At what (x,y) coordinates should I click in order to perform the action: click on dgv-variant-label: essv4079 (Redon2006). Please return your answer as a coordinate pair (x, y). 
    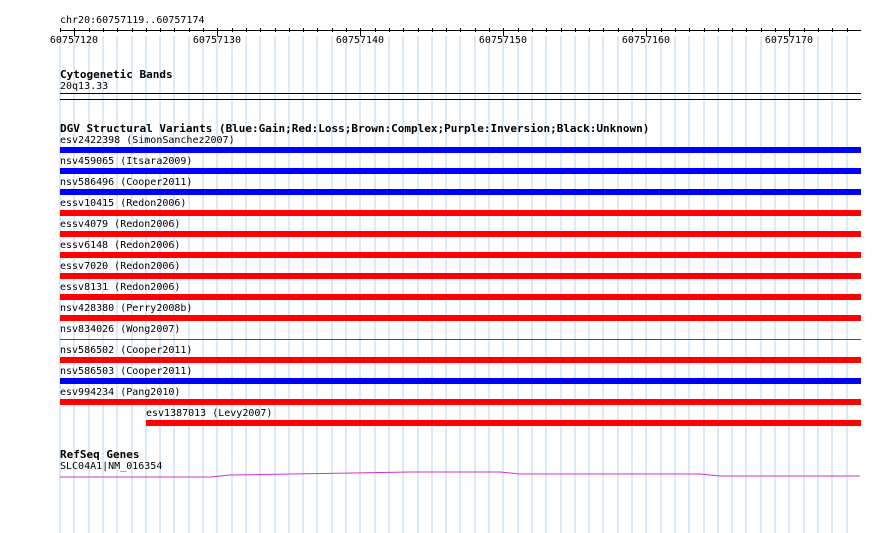
    Looking at the image, I should click on (120, 225).